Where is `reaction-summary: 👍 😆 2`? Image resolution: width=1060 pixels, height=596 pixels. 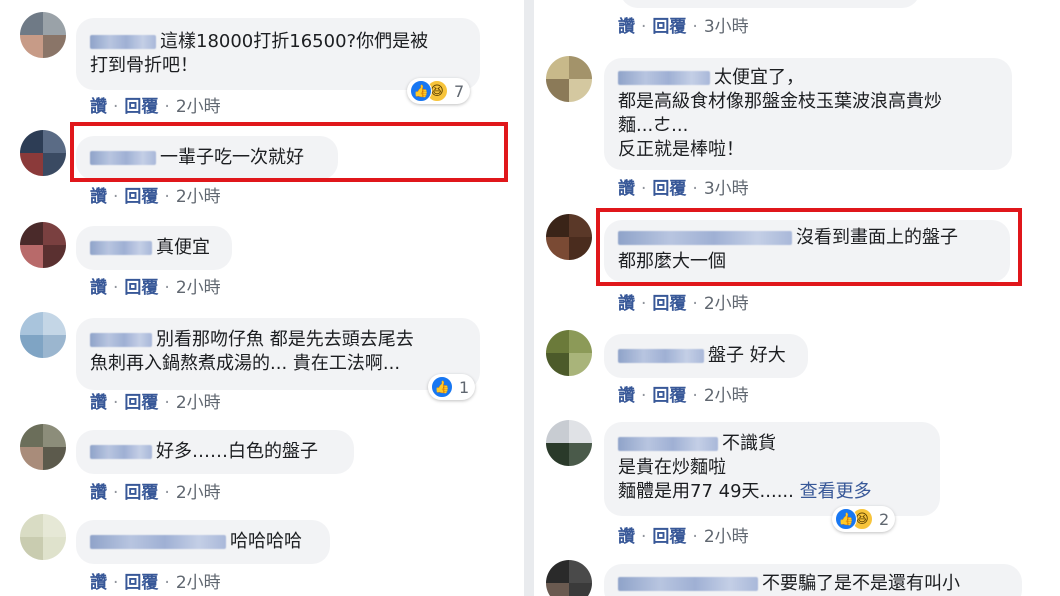
reaction-summary: 👍 😆 2 is located at coordinates (864, 519).